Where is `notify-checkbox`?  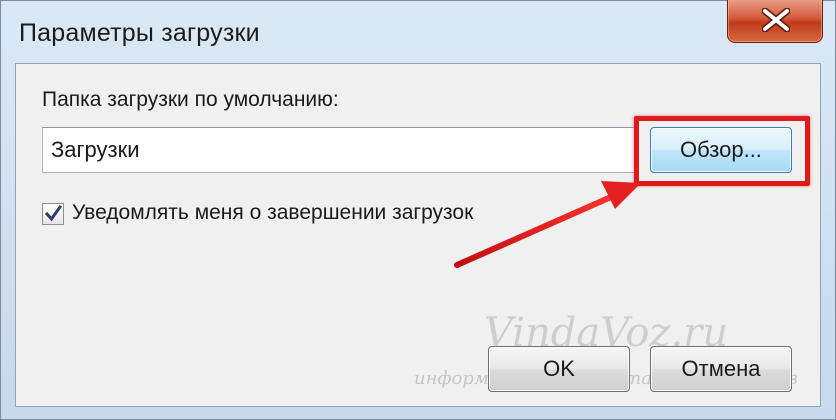
notify-checkbox is located at coordinates (53, 214).